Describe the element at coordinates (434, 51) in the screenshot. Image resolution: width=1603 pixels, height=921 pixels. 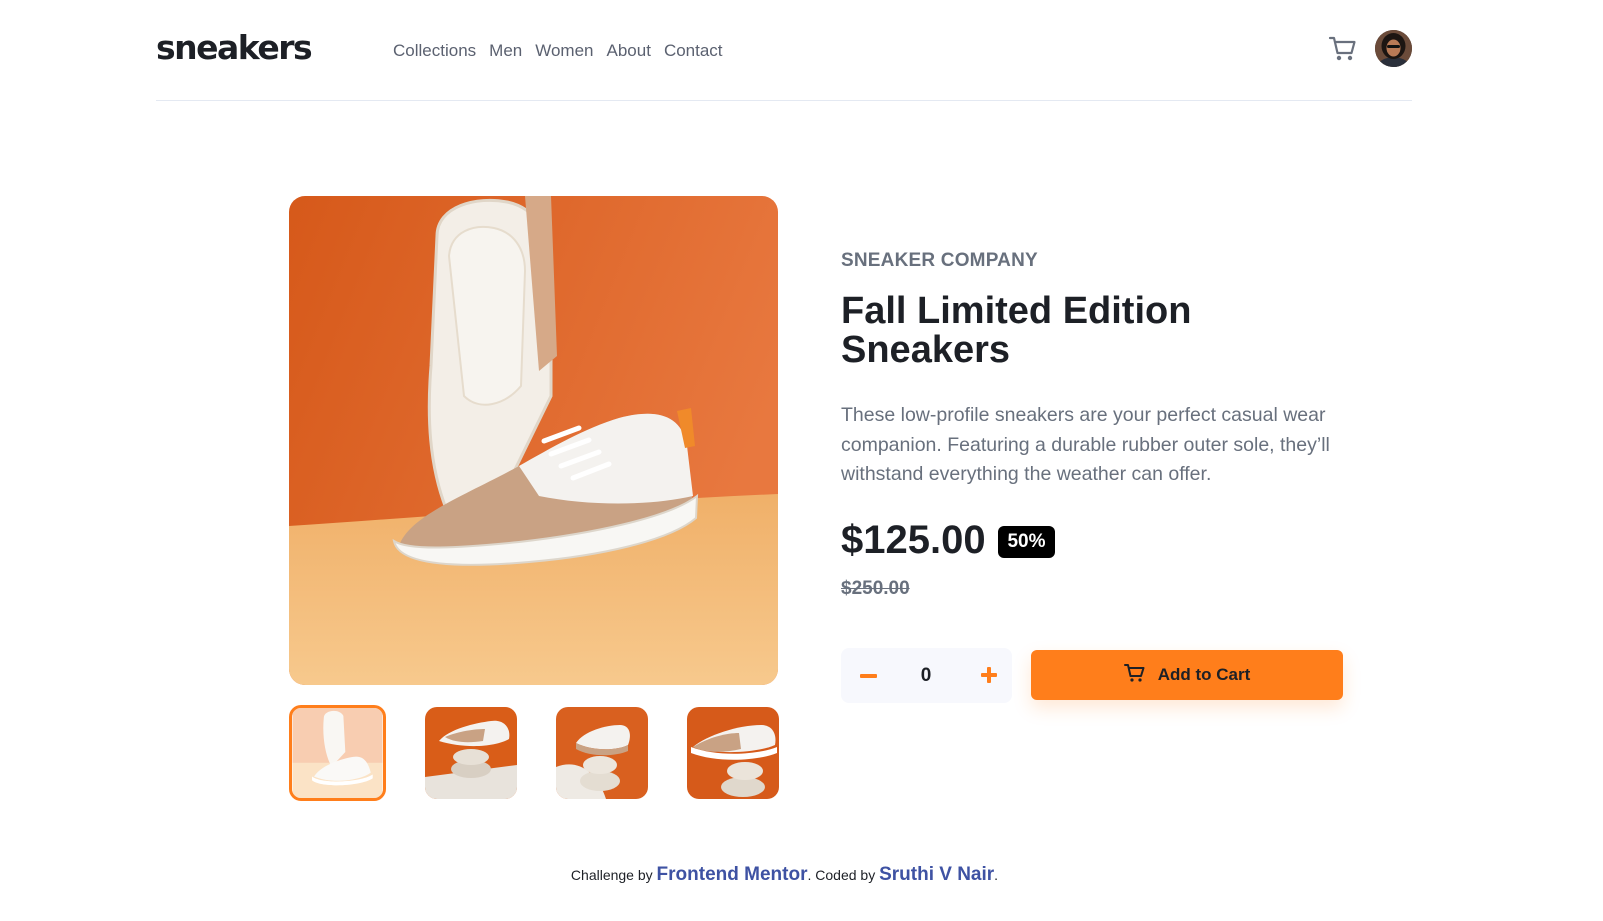
I see `nav-collections: Collections` at that location.